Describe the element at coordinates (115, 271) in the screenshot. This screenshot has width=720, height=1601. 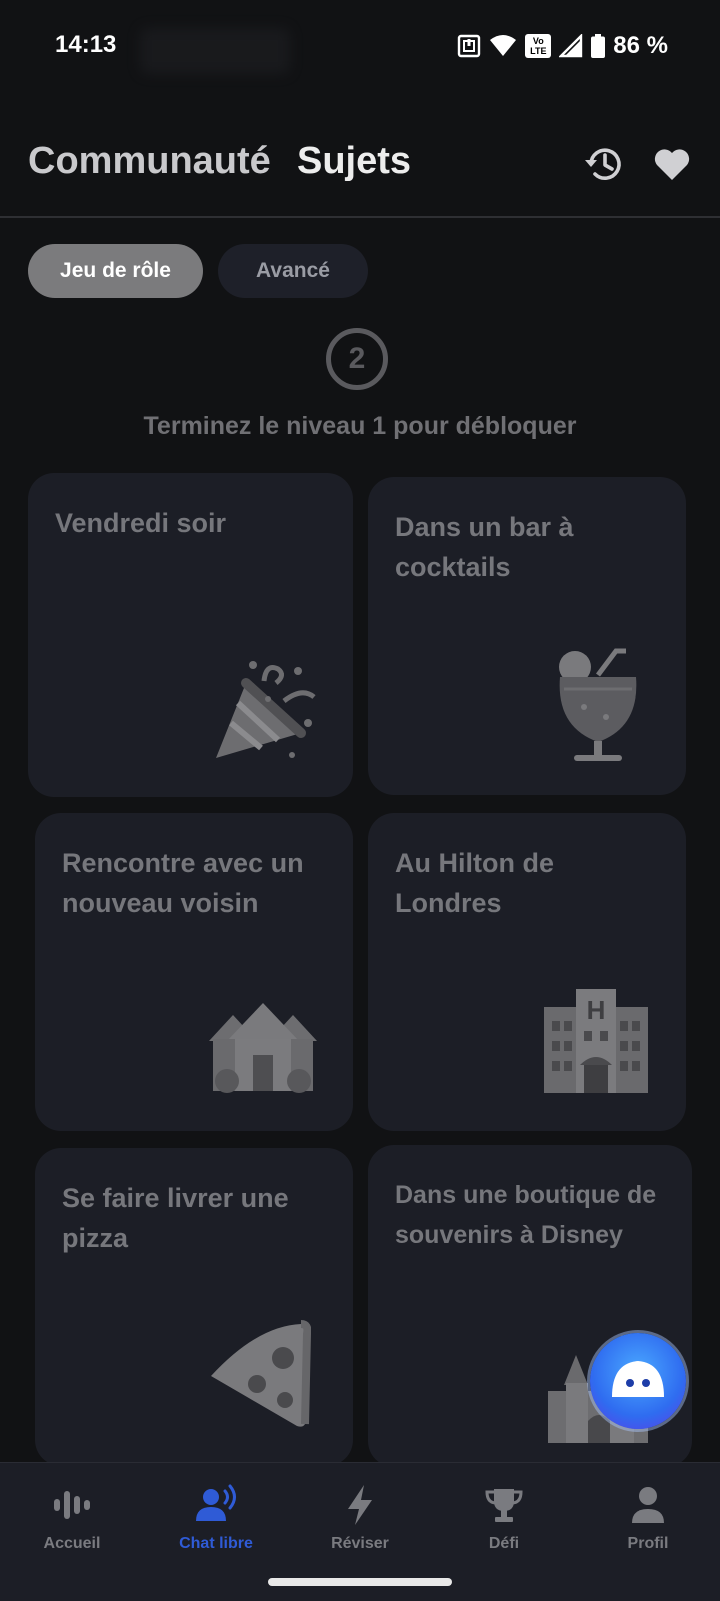
I see `filter-chip-roleplay: Jeu de rôle` at that location.